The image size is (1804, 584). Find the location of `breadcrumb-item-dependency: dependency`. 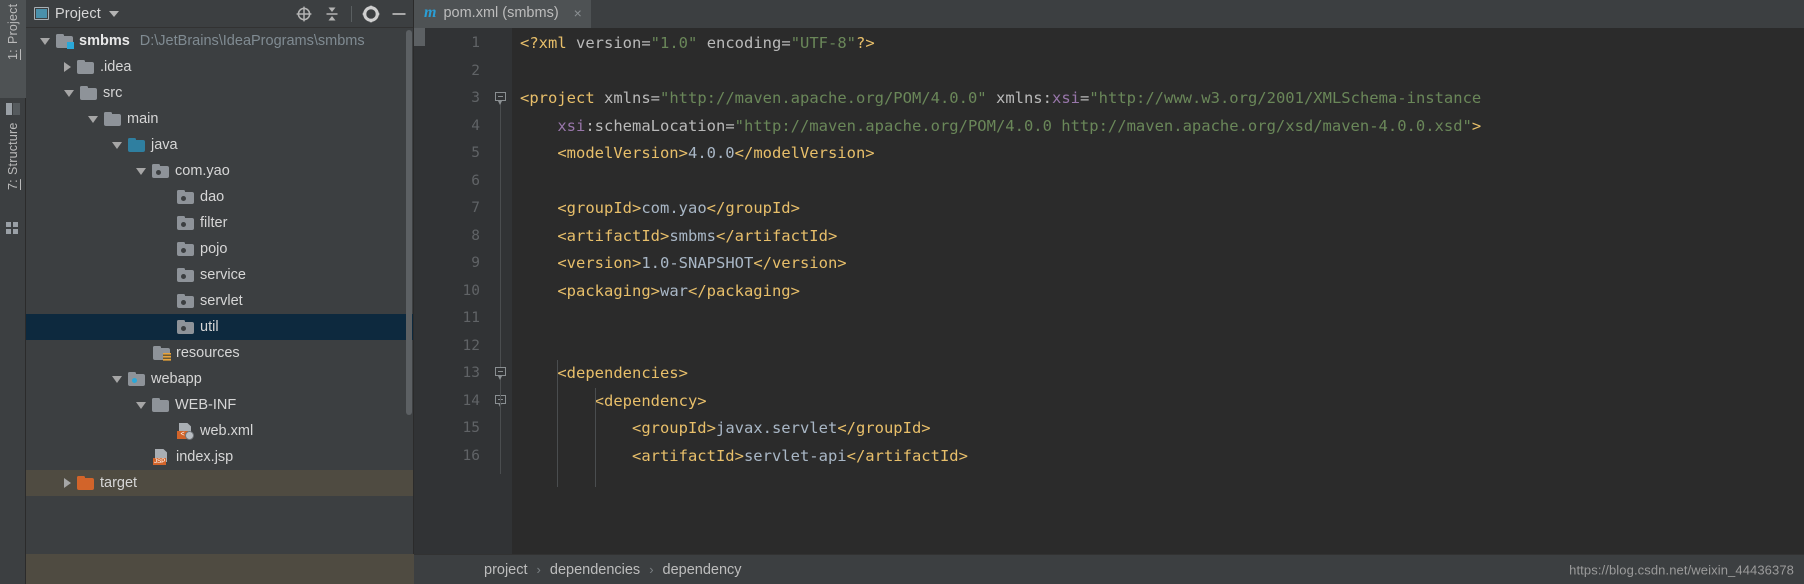

breadcrumb-item-dependency: dependency is located at coordinates (702, 570).